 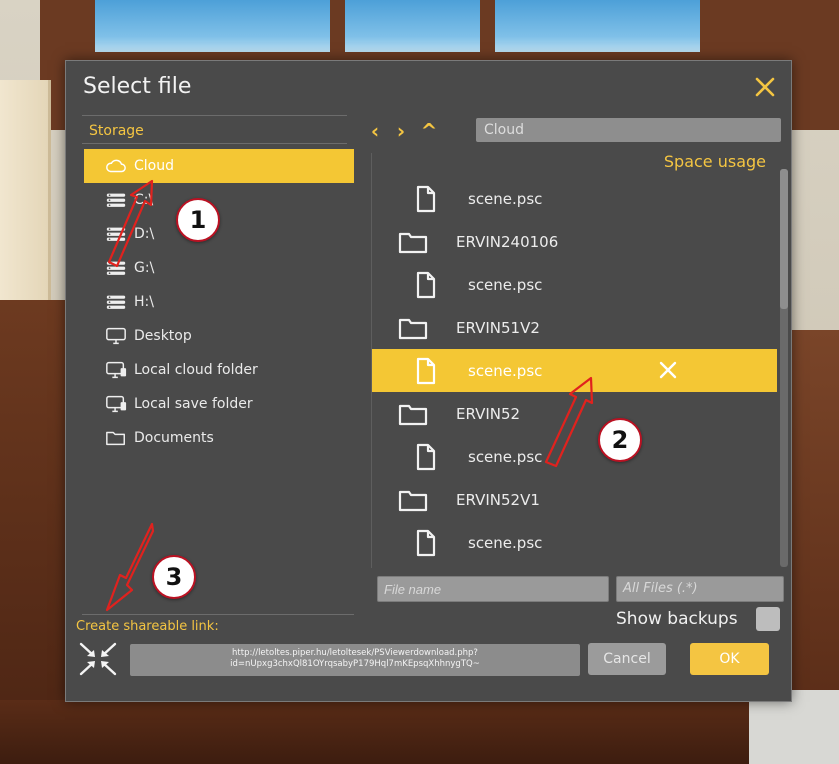 I want to click on monitor-icon, so click(x=116, y=336).